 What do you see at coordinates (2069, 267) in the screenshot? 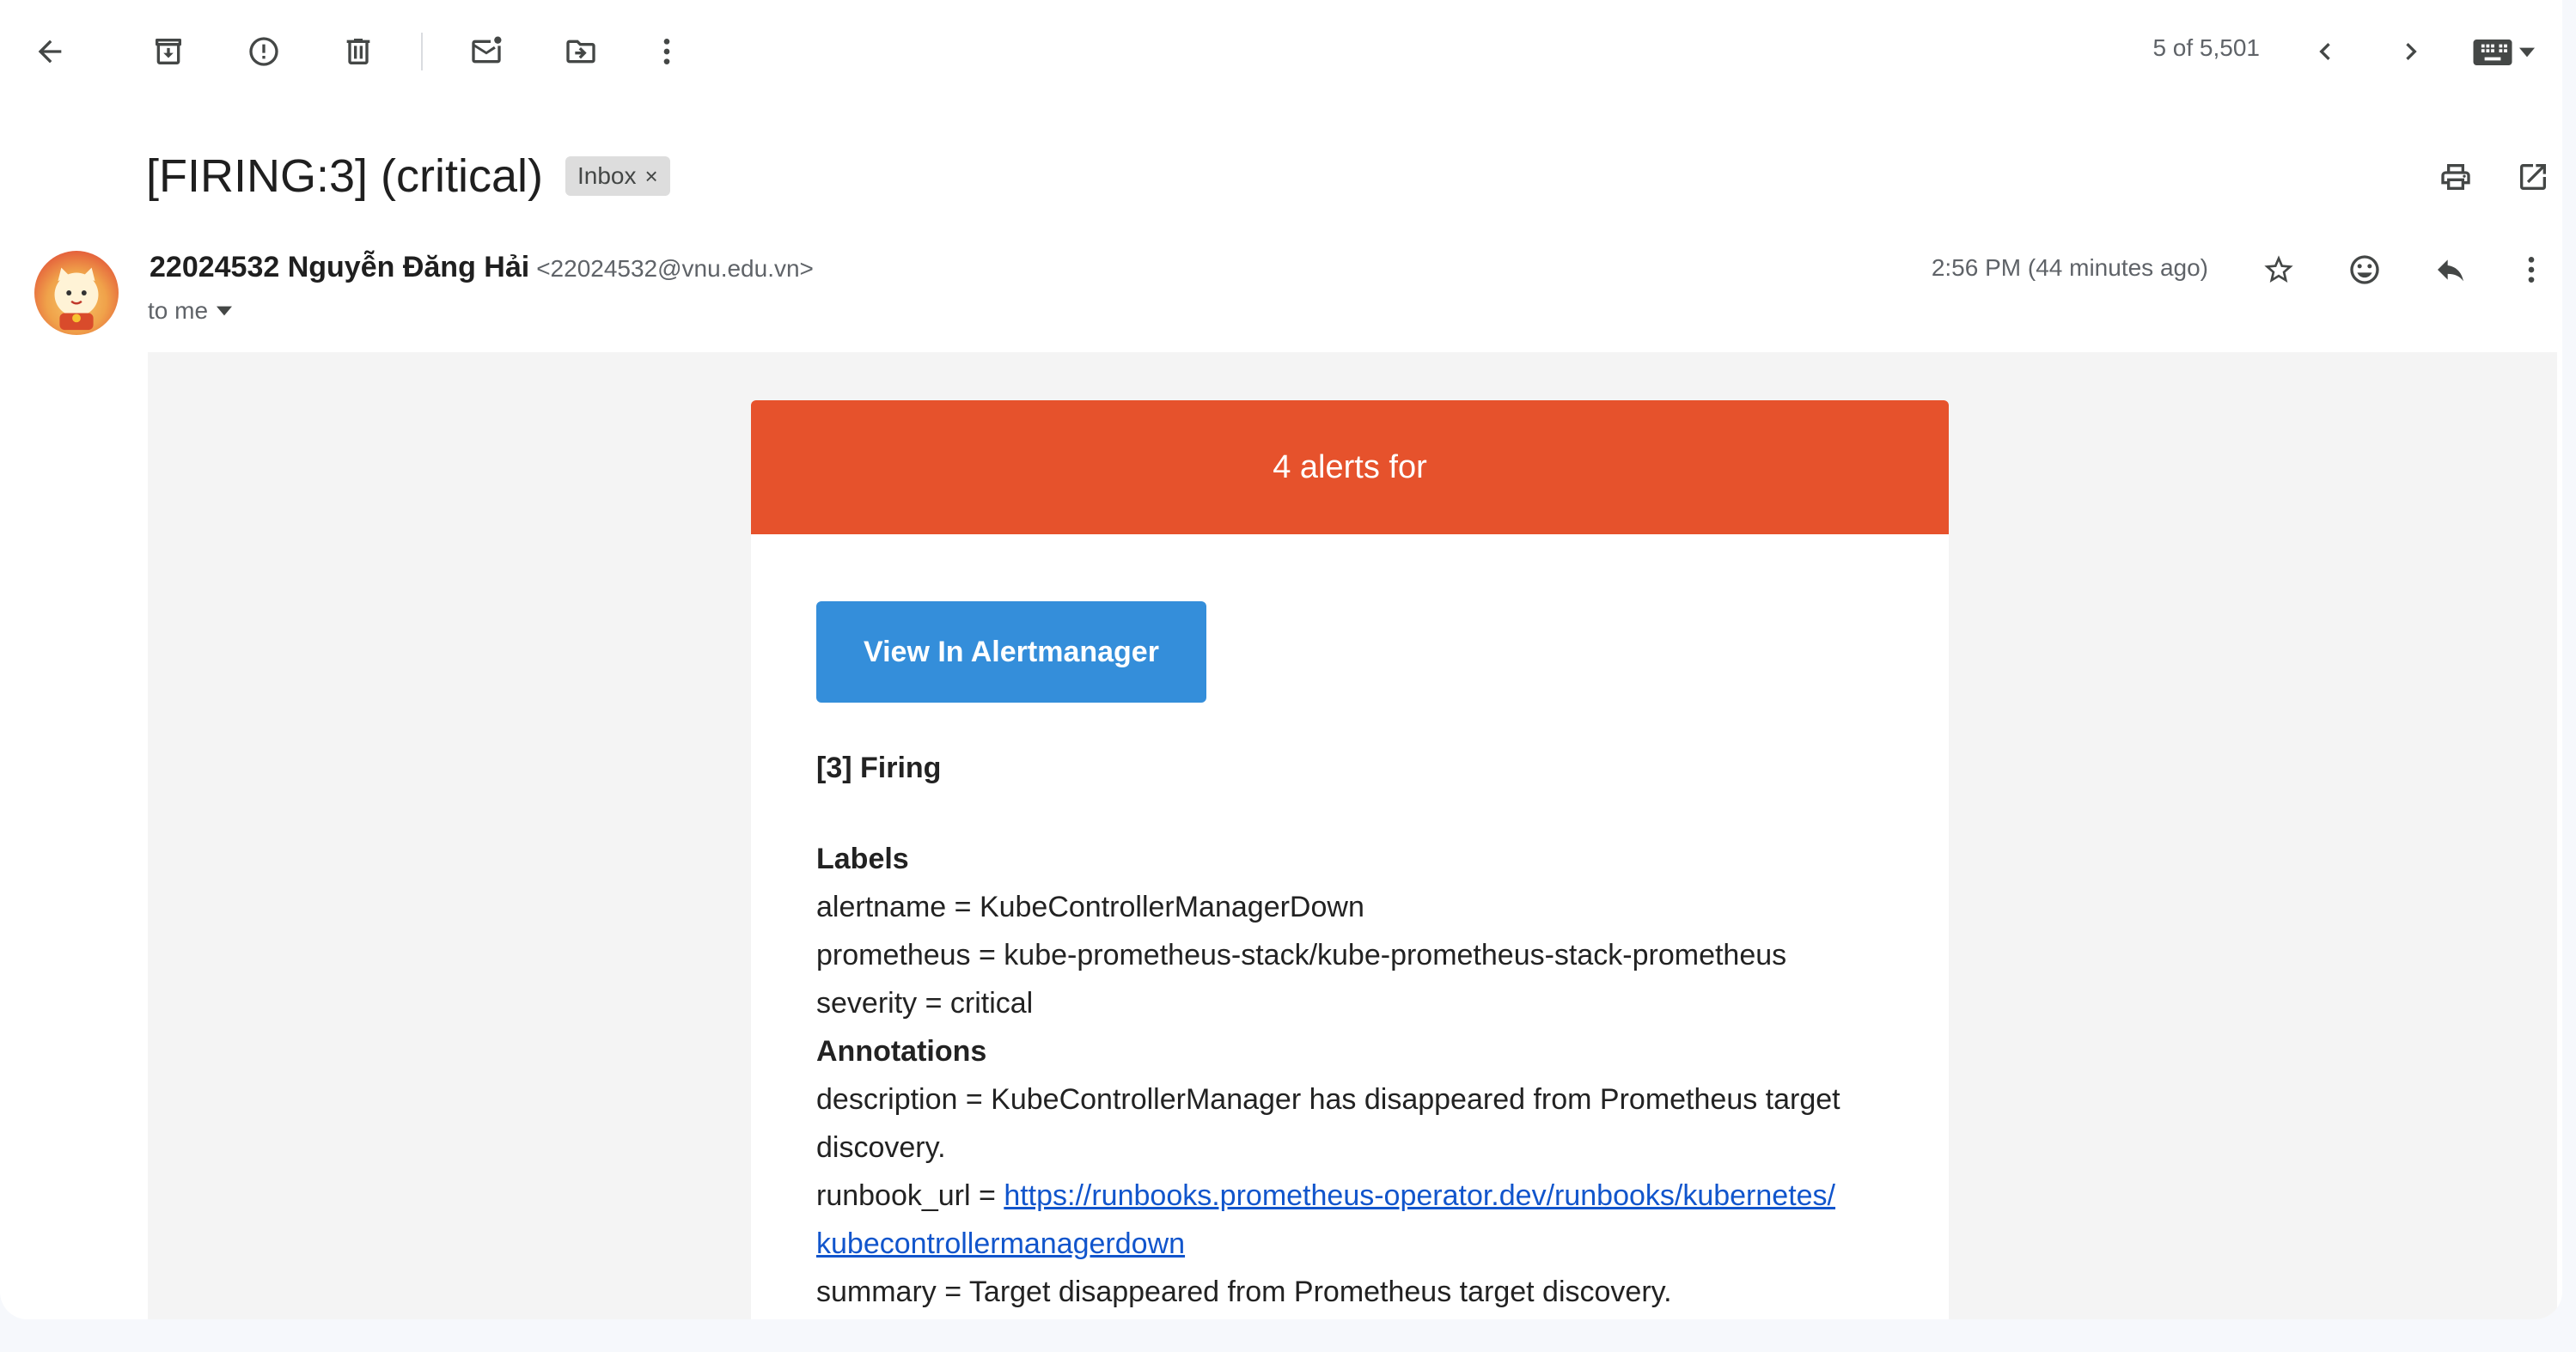
I see `email-timestamp: 2:56 PM (44 minutes ago)` at bounding box center [2069, 267].